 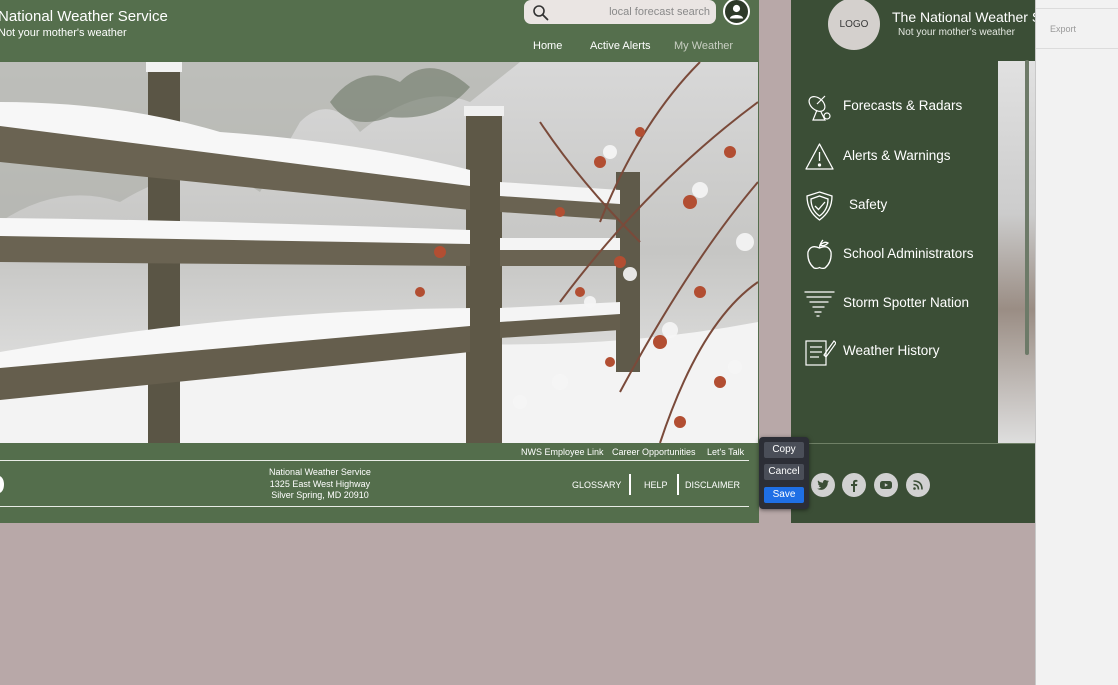 I want to click on facebook-icon, so click(x=854, y=485).